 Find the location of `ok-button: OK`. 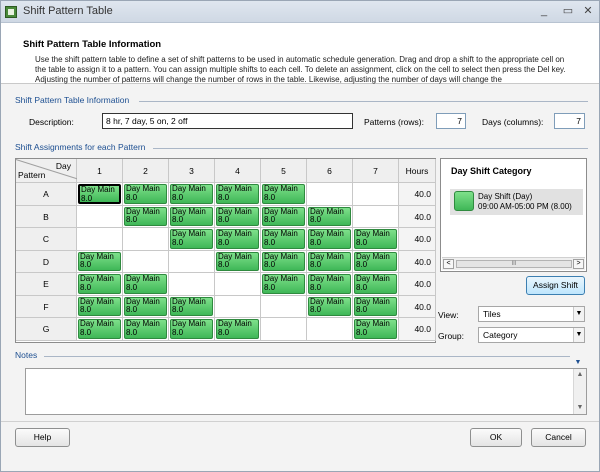

ok-button: OK is located at coordinates (496, 437).